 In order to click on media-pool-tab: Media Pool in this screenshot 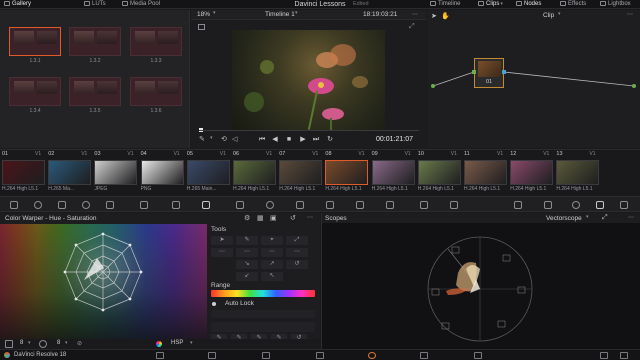, I will do `click(141, 4)`.